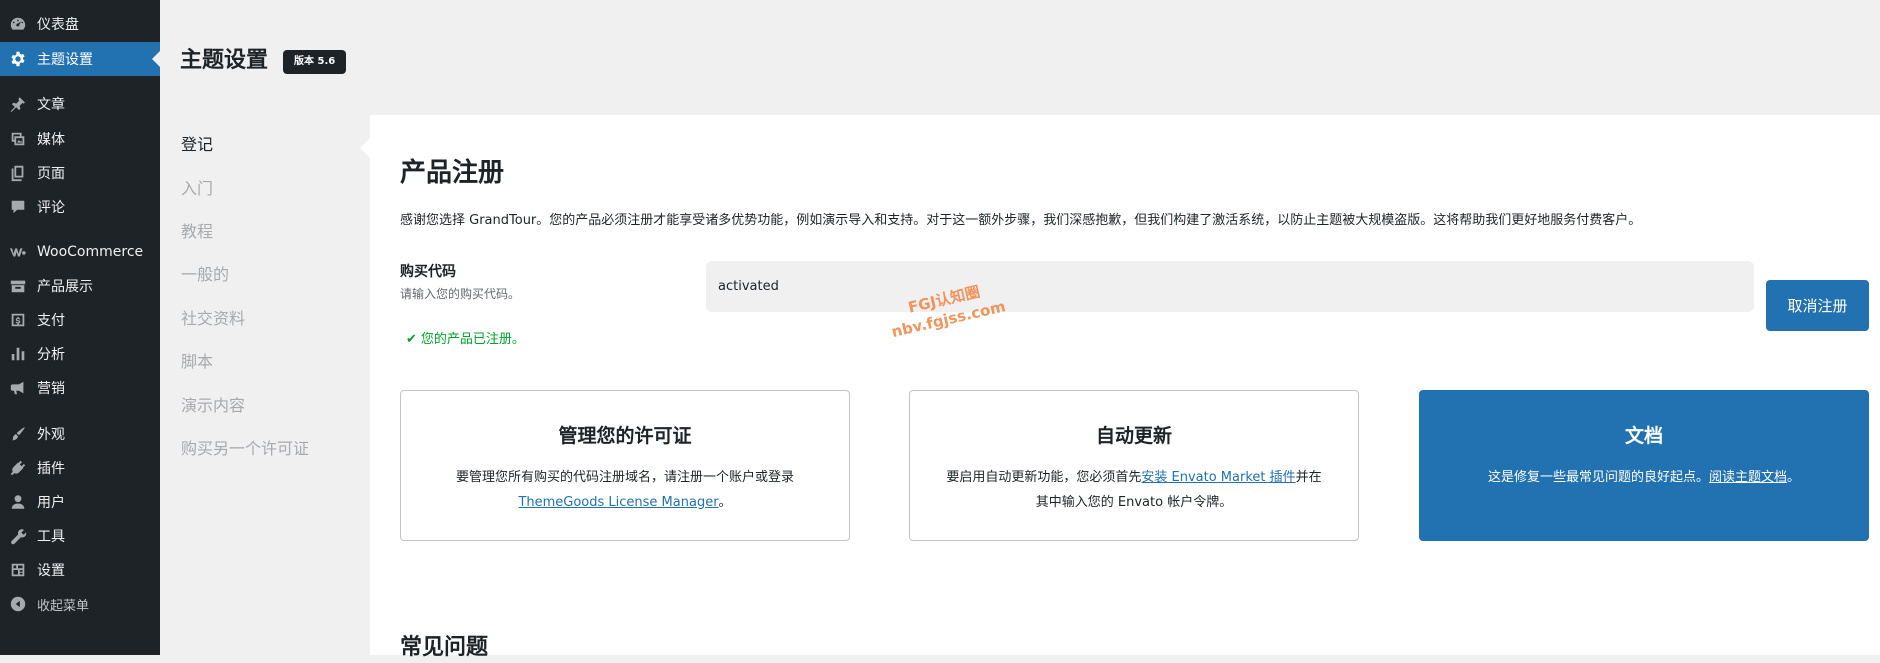  I want to click on sidebar-item-label: 设置, so click(51, 571).